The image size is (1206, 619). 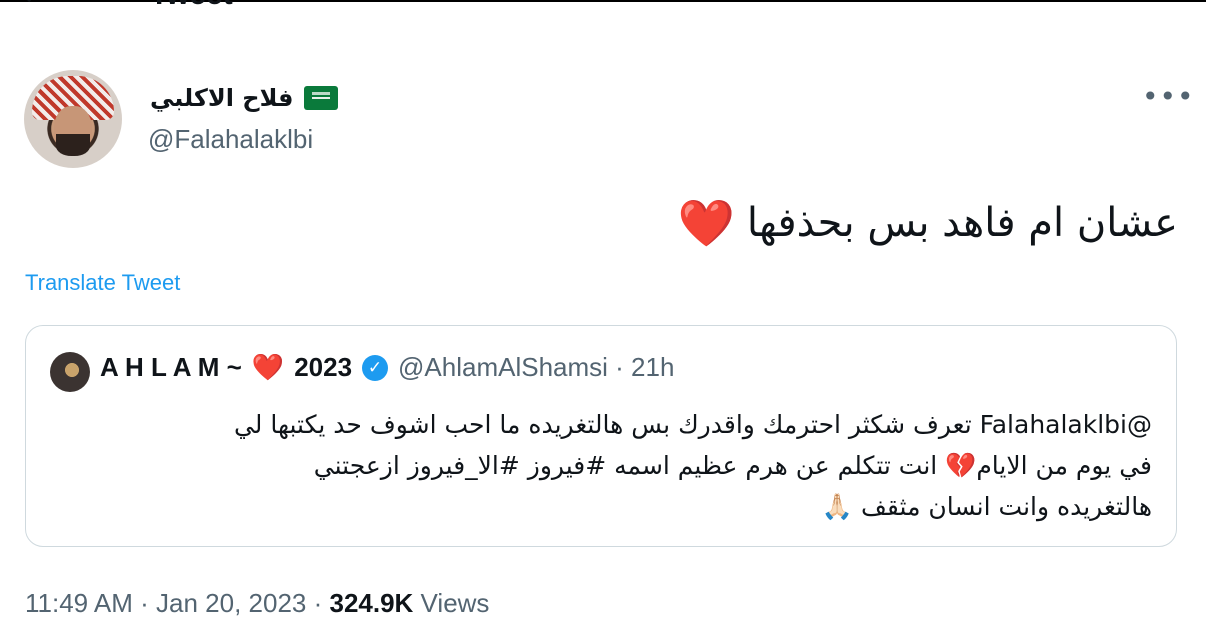 I want to click on timestamp: 11:49 AM · Jan 20, 2023 ·, so click(x=177, y=603).